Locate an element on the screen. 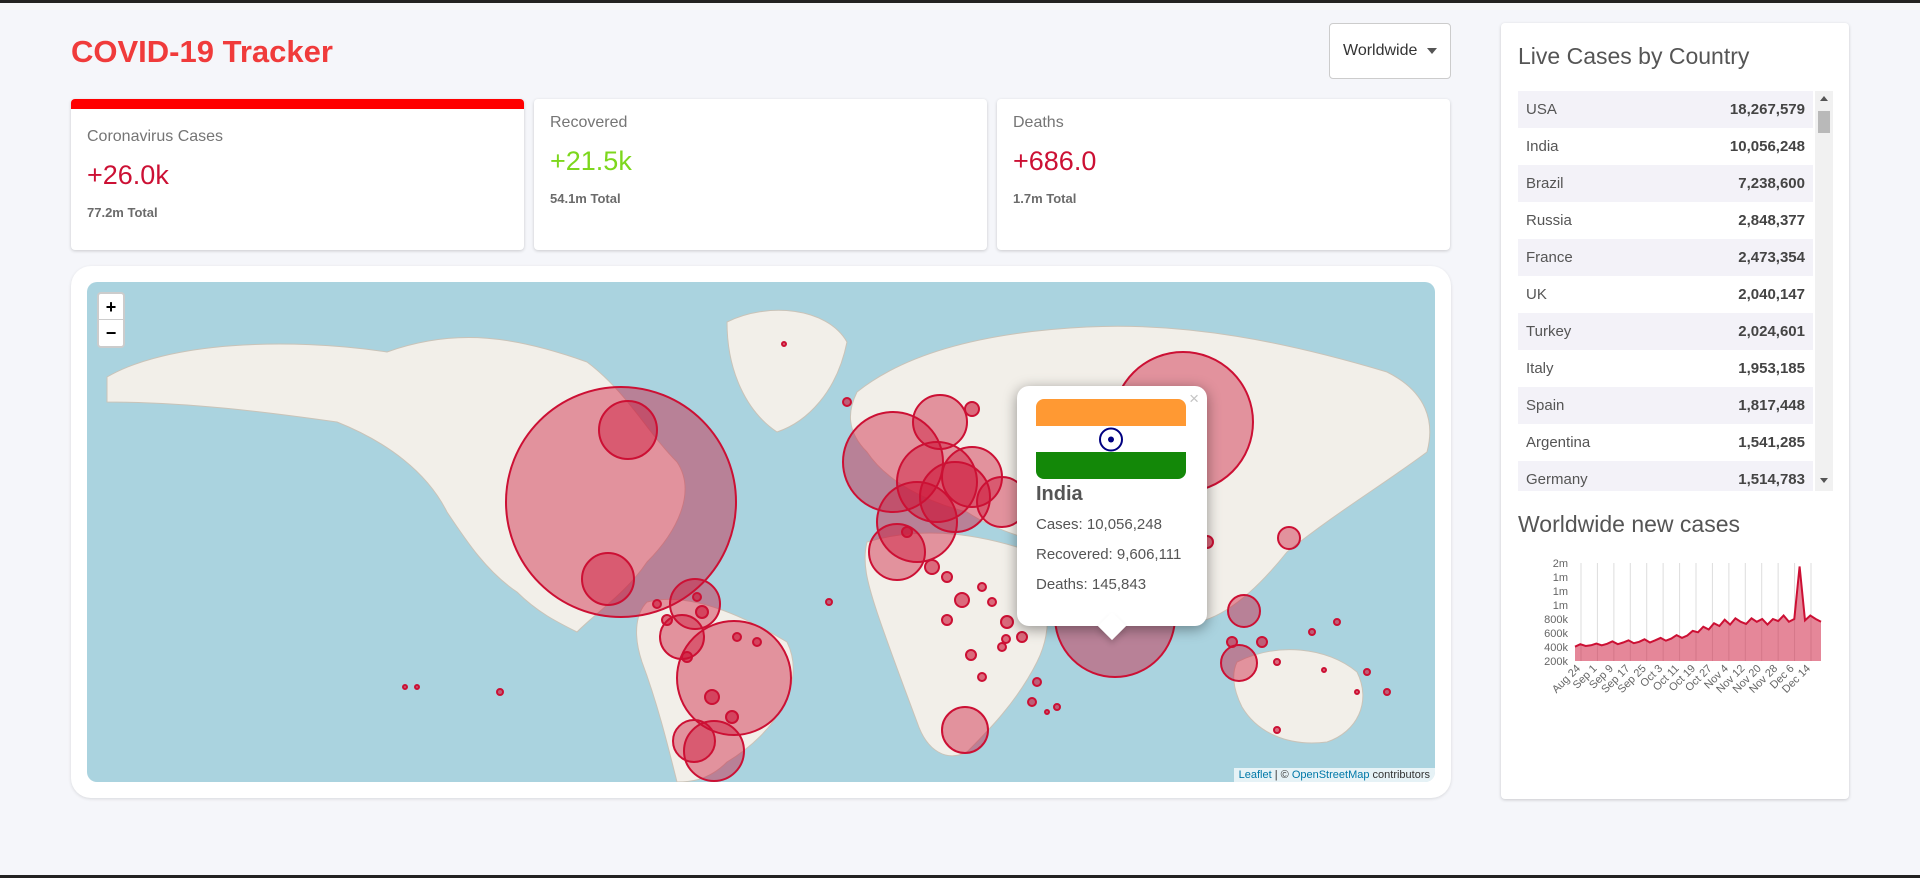 The width and height of the screenshot is (1920, 878). table-row: Italy 1,953,185 is located at coordinates (1665, 368).